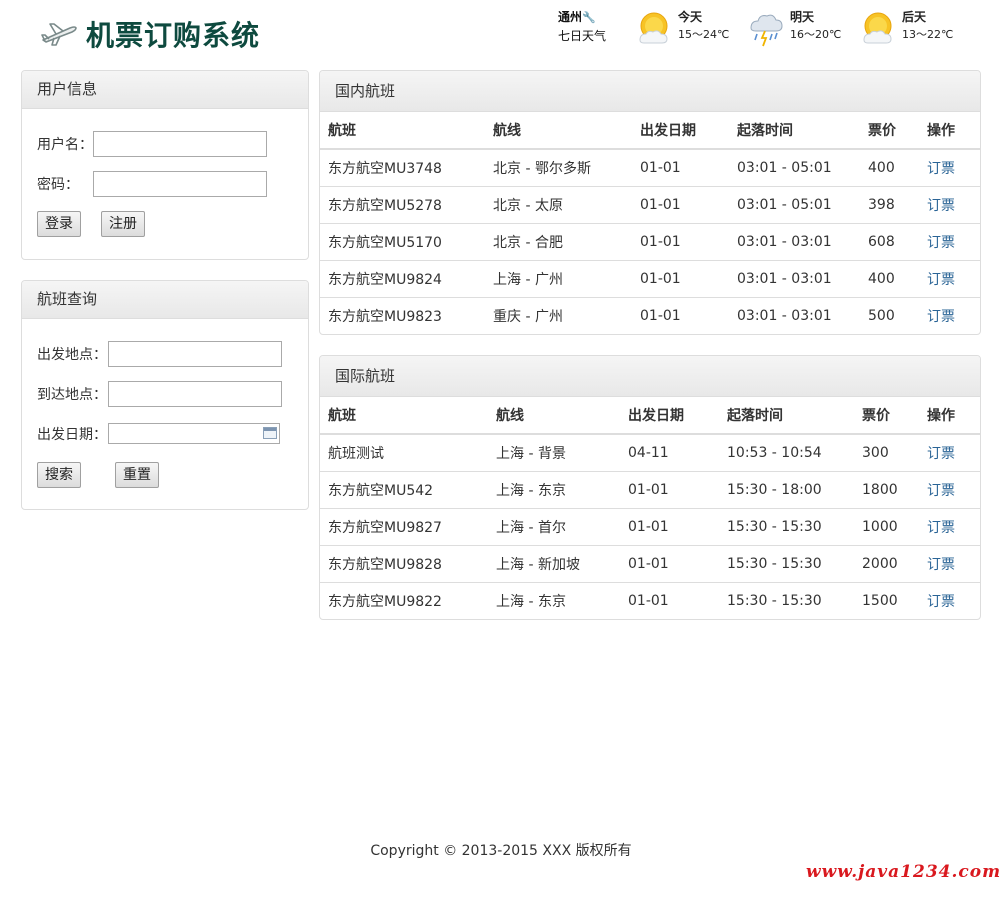  Describe the element at coordinates (904, 872) in the screenshot. I see `watermark: www.java1234.com` at that location.